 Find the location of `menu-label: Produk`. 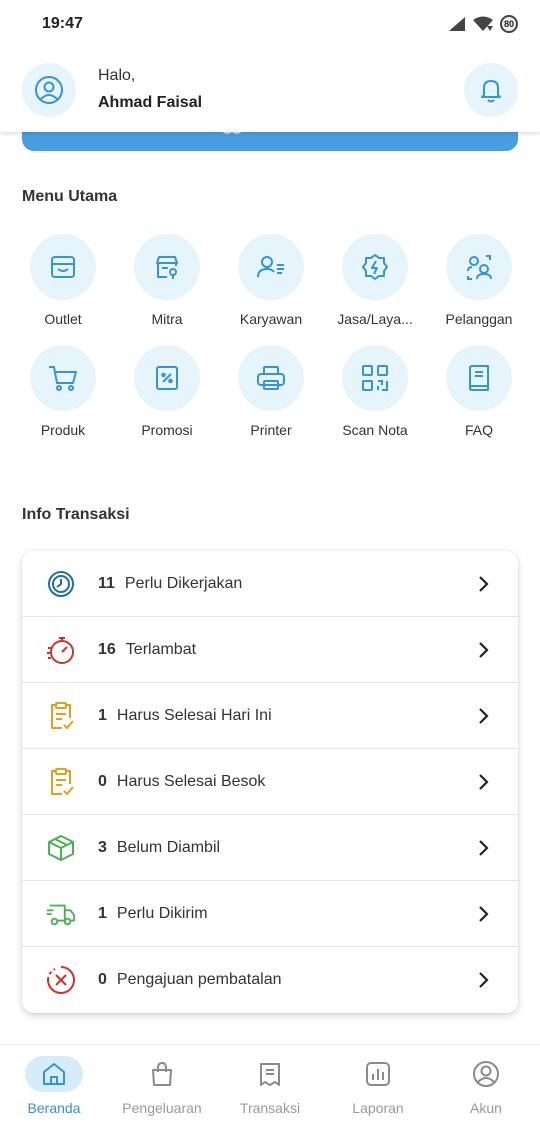

menu-label: Produk is located at coordinates (63, 430).